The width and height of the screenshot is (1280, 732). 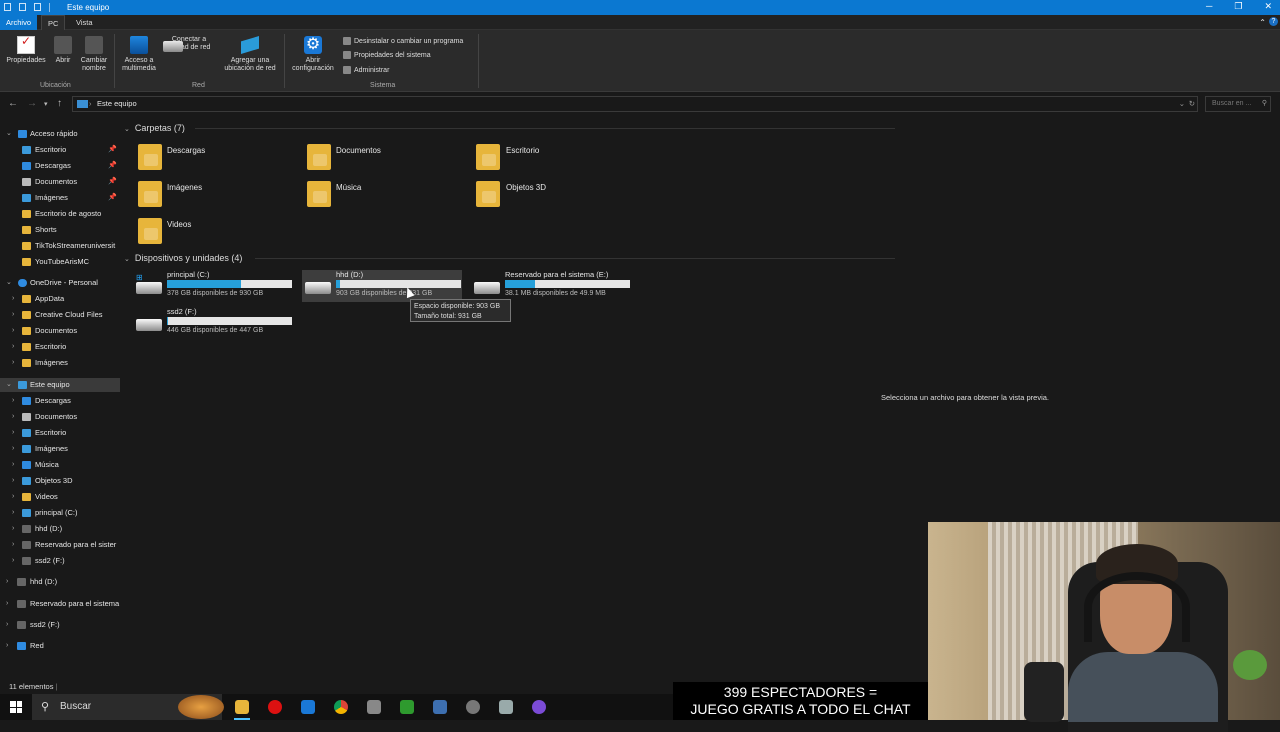 What do you see at coordinates (60, 604) in the screenshot?
I see `nav-drive-e: › Reservado para el sistema` at bounding box center [60, 604].